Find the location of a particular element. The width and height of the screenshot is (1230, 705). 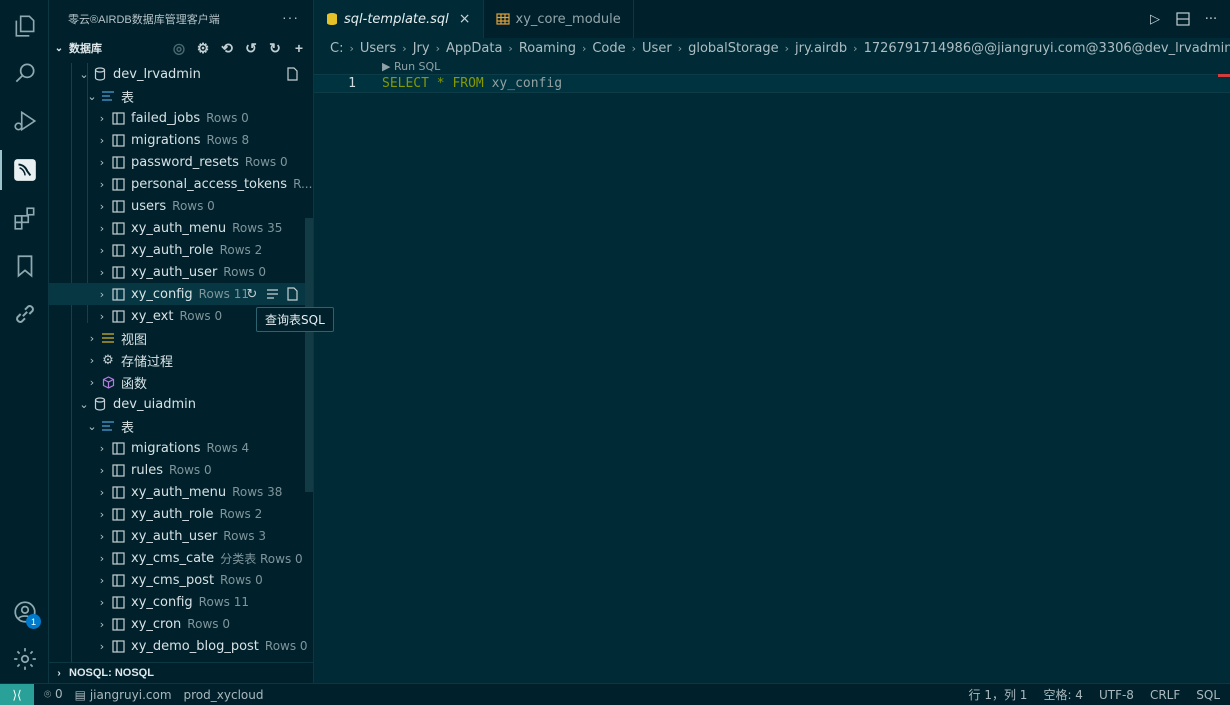

chevron-right-icon: › is located at coordinates (59, 673).